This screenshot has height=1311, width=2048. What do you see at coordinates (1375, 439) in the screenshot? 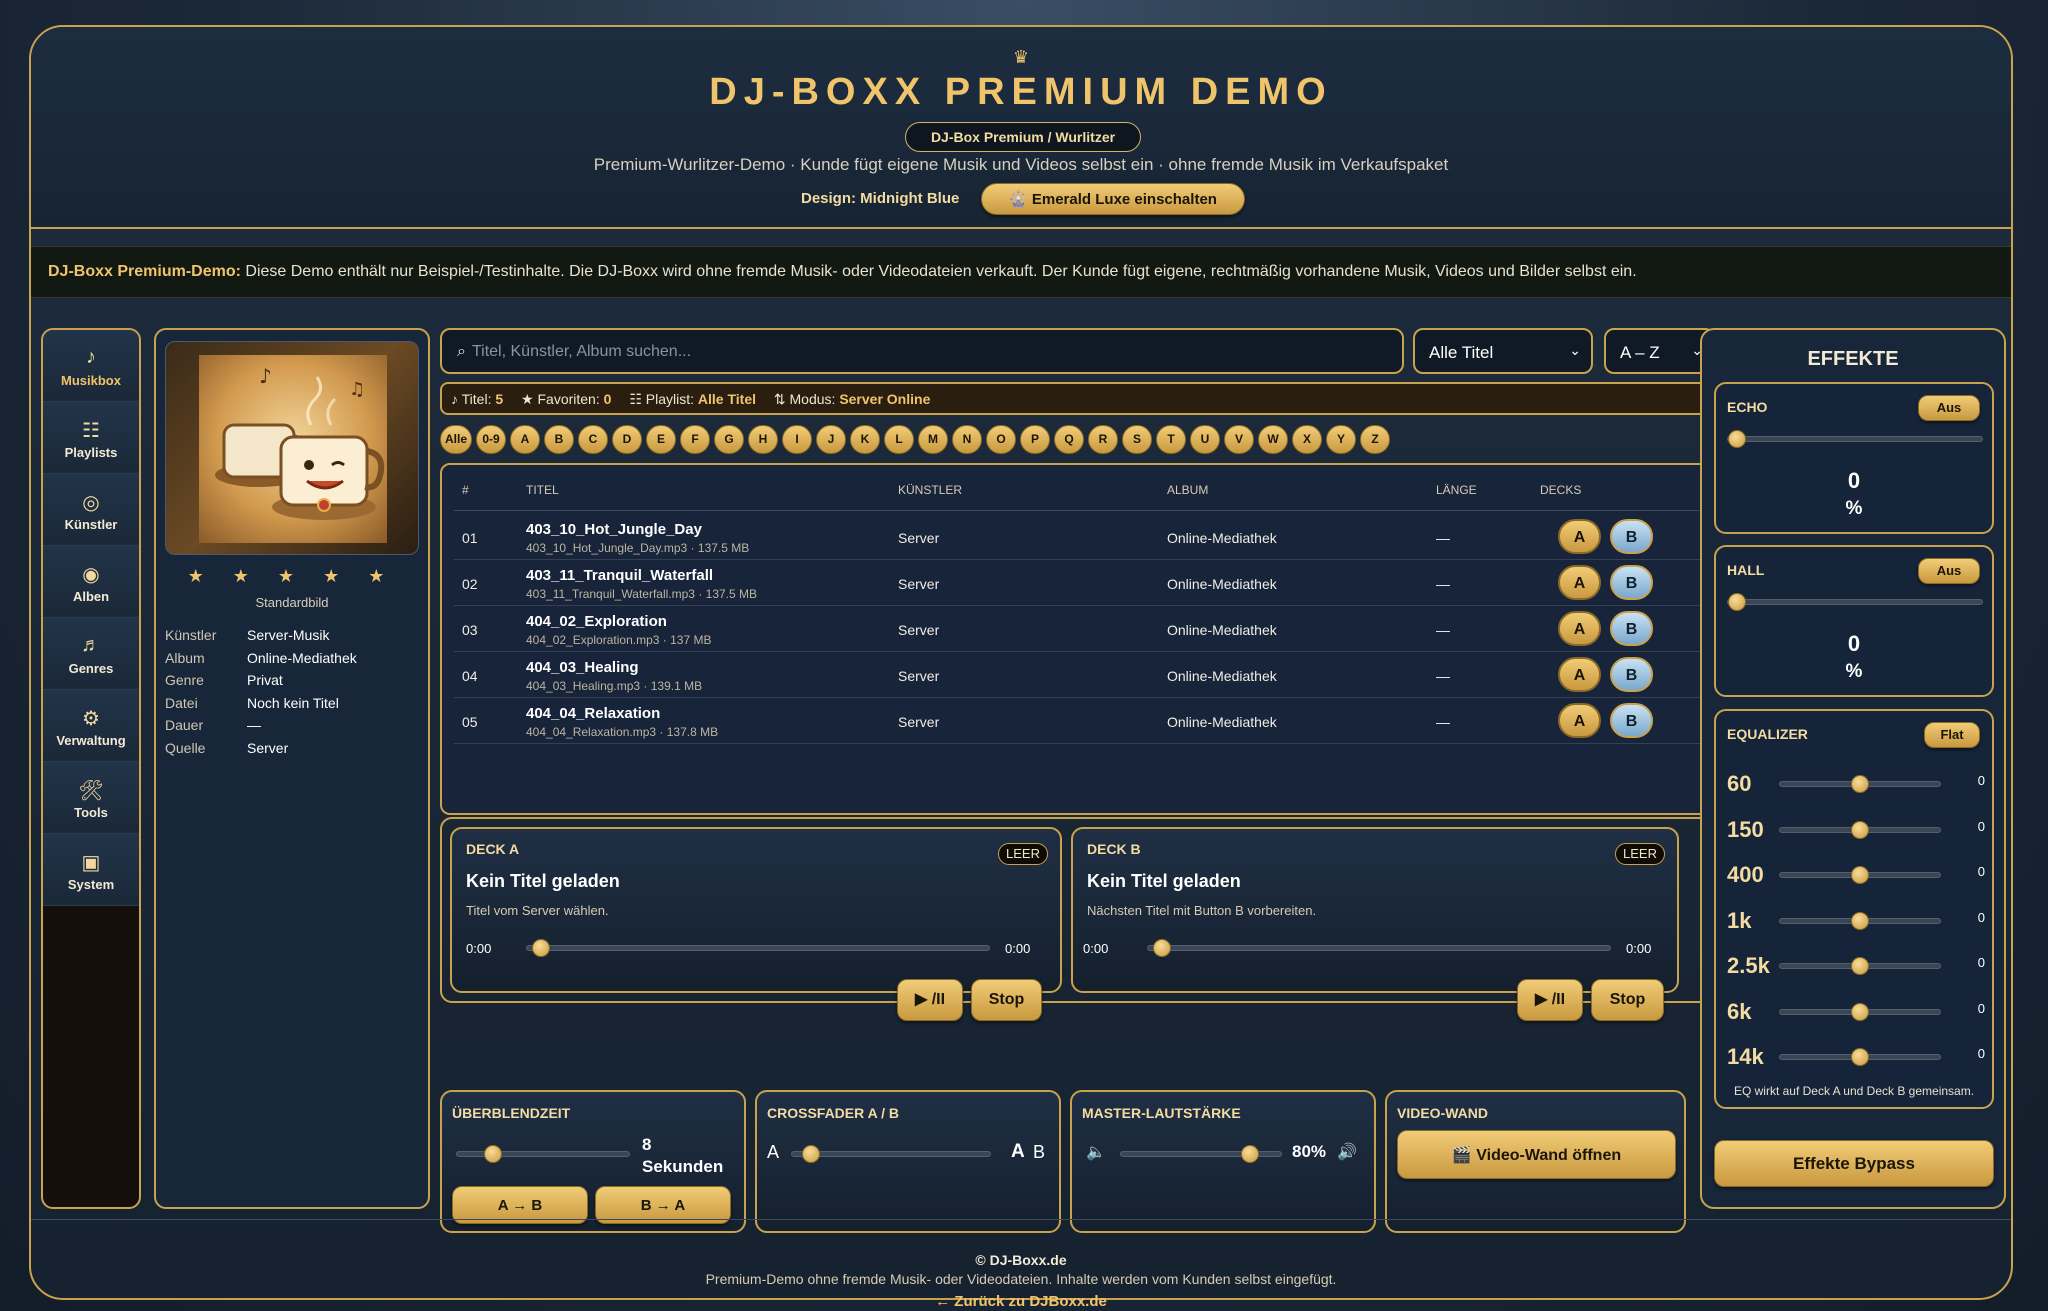
I see `letter-filter-button: Z` at bounding box center [1375, 439].